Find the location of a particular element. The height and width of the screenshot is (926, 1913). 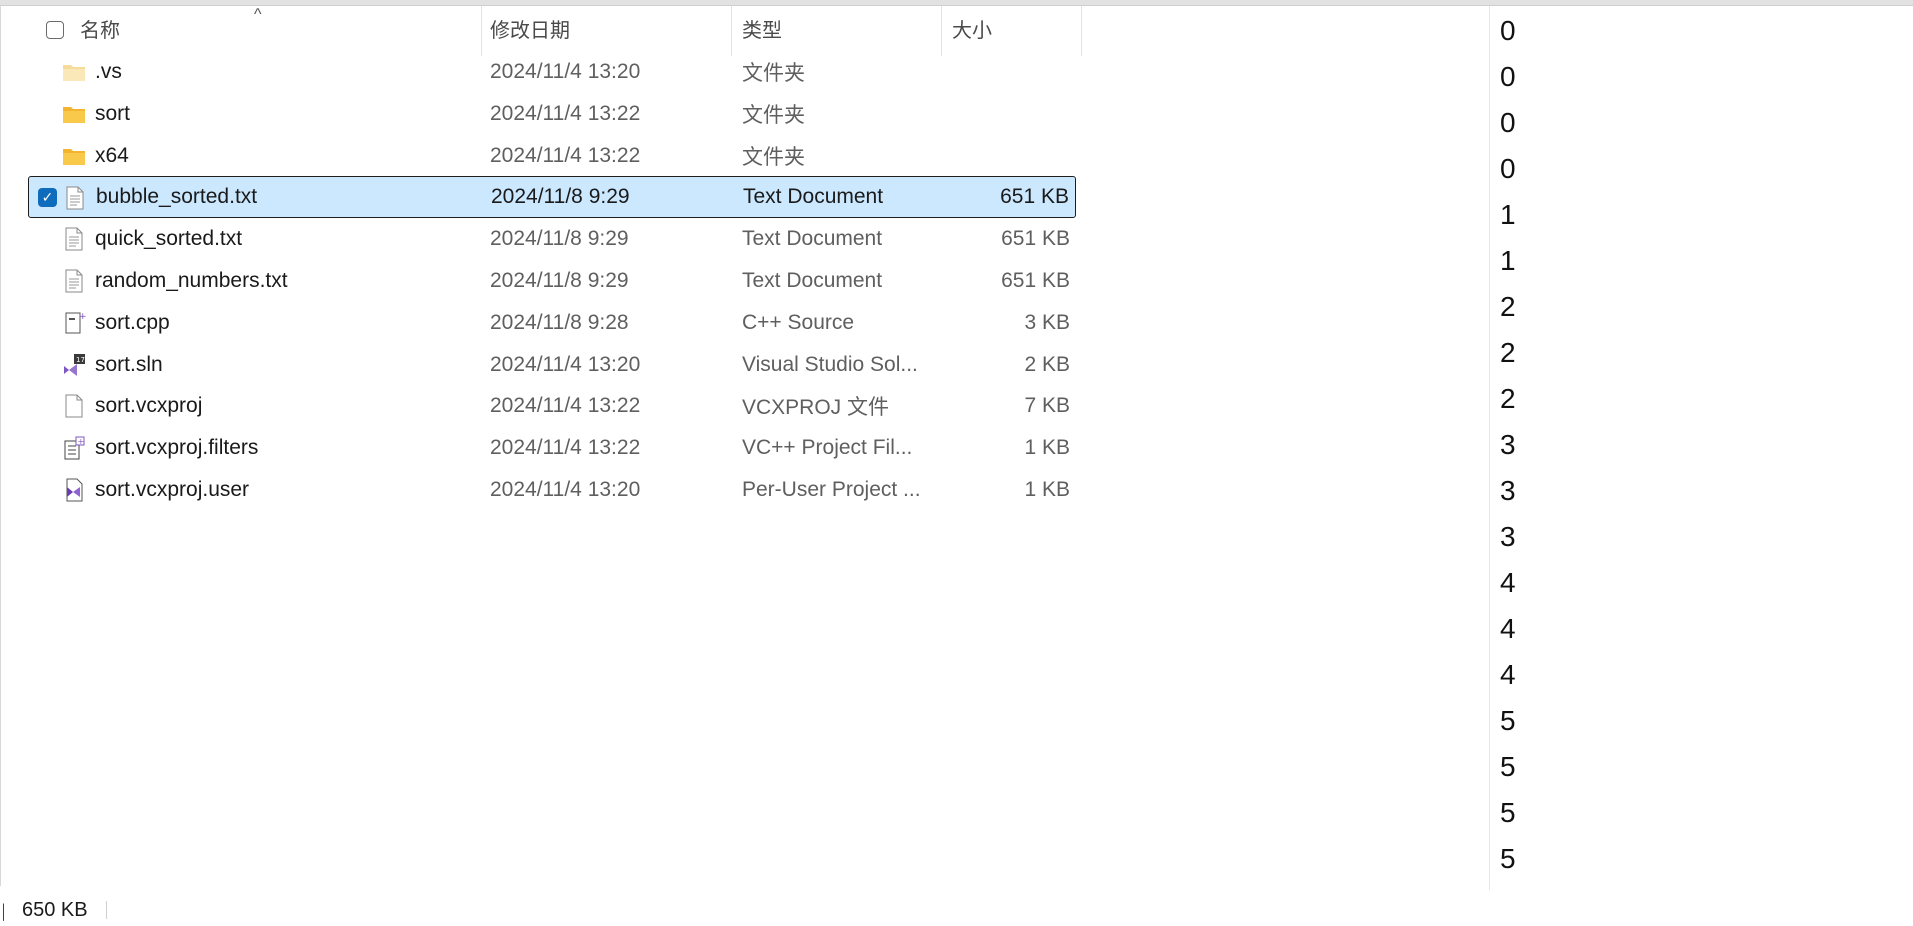

blank-file-icon is located at coordinates (74, 406).